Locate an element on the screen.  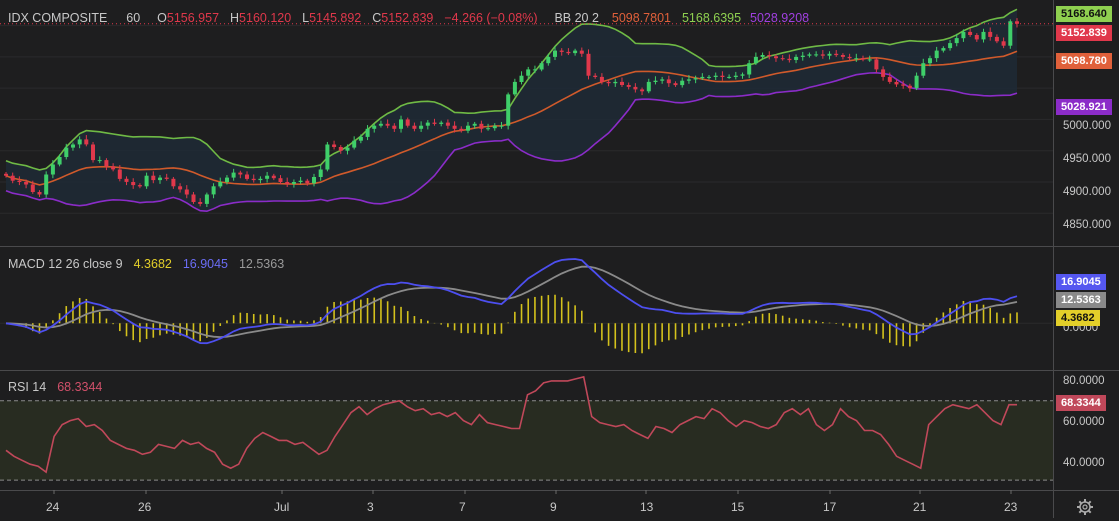
rsi-tick-label: 60.0000 is located at coordinates (1084, 422).